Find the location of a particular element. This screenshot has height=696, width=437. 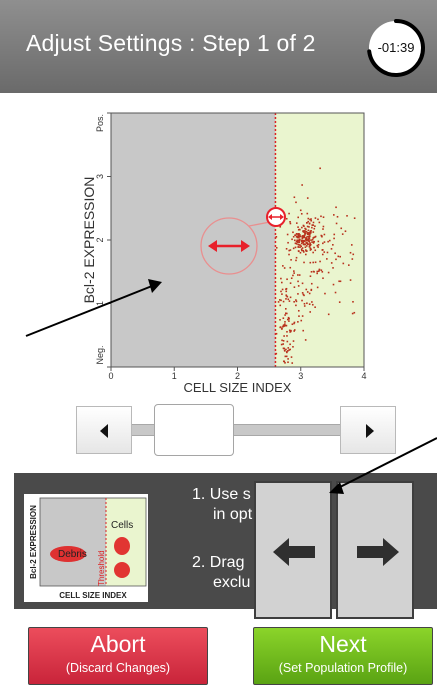

next-sublabel: (Set Population Profile) is located at coordinates (343, 668).